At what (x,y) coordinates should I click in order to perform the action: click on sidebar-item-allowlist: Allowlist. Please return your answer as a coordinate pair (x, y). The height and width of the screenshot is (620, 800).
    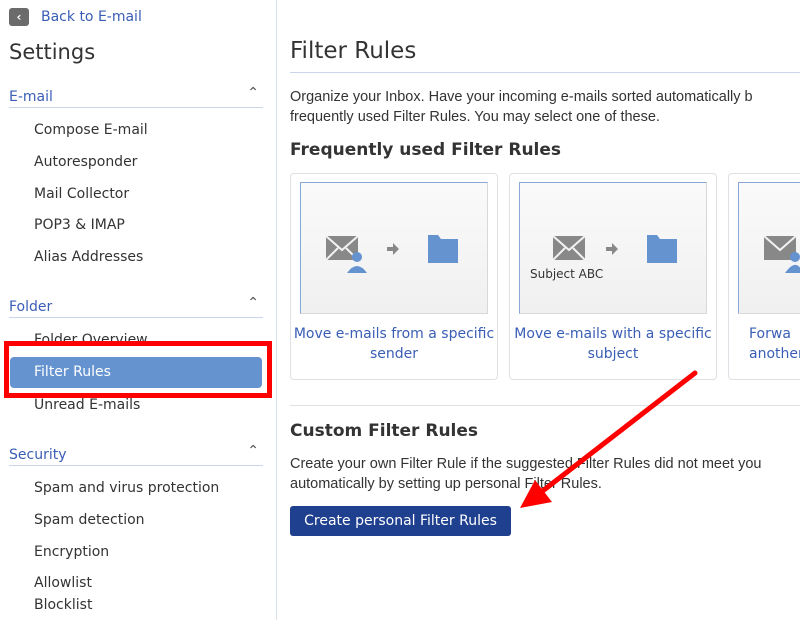
    Looking at the image, I should click on (63, 583).